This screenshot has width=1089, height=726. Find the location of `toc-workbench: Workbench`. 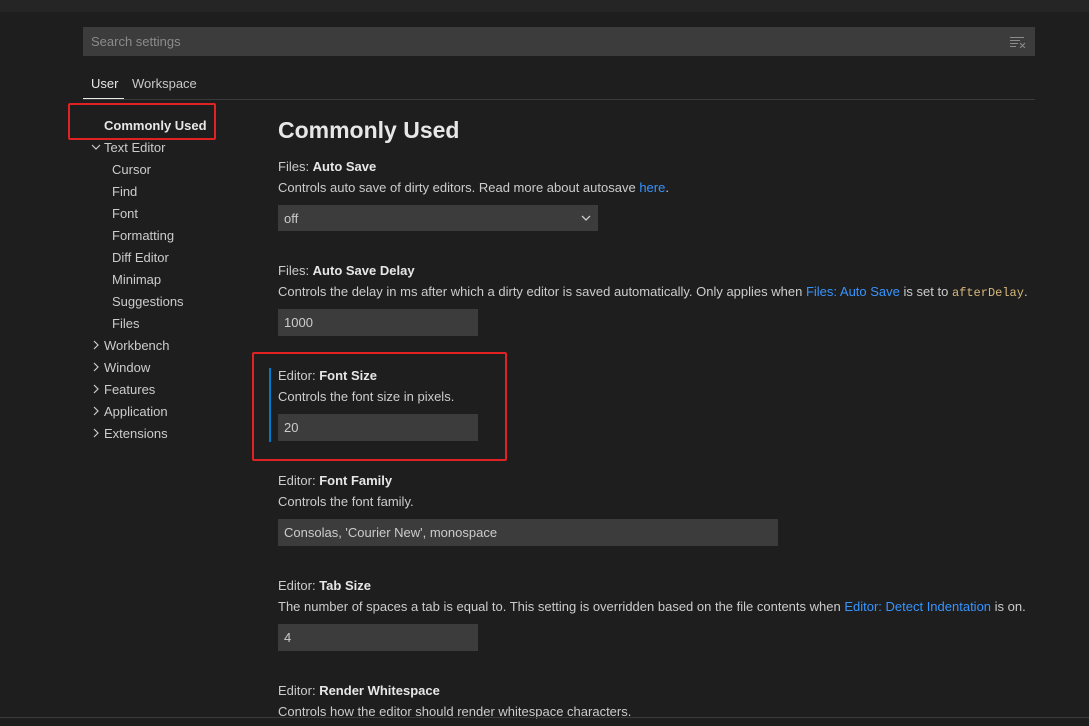

toc-workbench: Workbench is located at coordinates (128, 345).